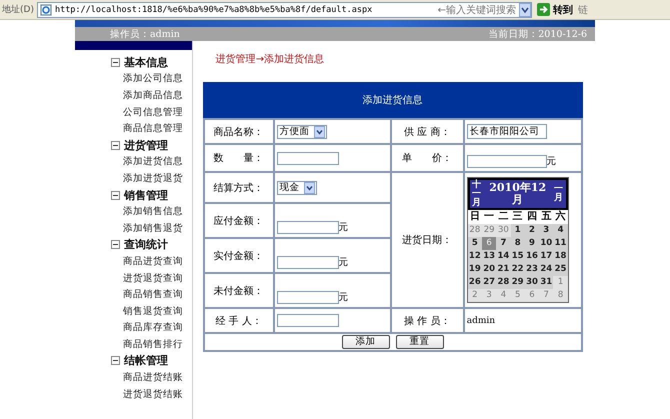 The width and height of the screenshot is (670, 419). What do you see at coordinates (475, 269) in the screenshot?
I see `calendar-day: 19` at bounding box center [475, 269].